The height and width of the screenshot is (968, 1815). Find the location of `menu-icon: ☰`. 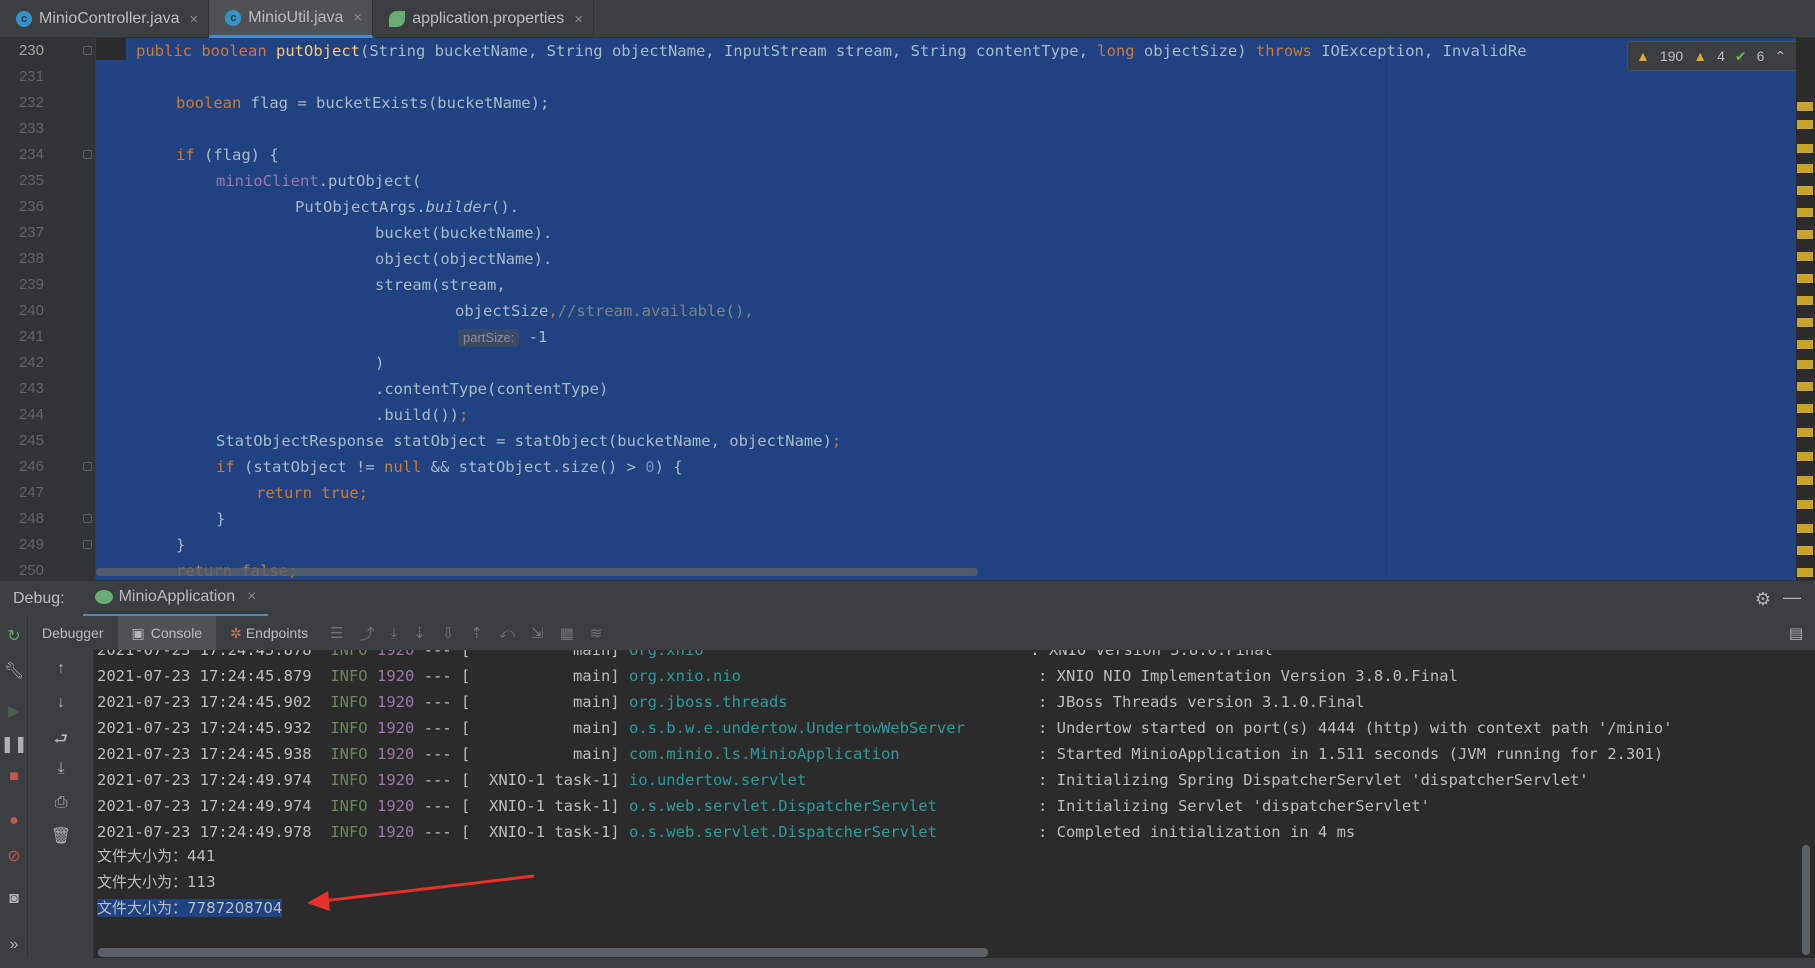

menu-icon: ☰ is located at coordinates (336, 633).